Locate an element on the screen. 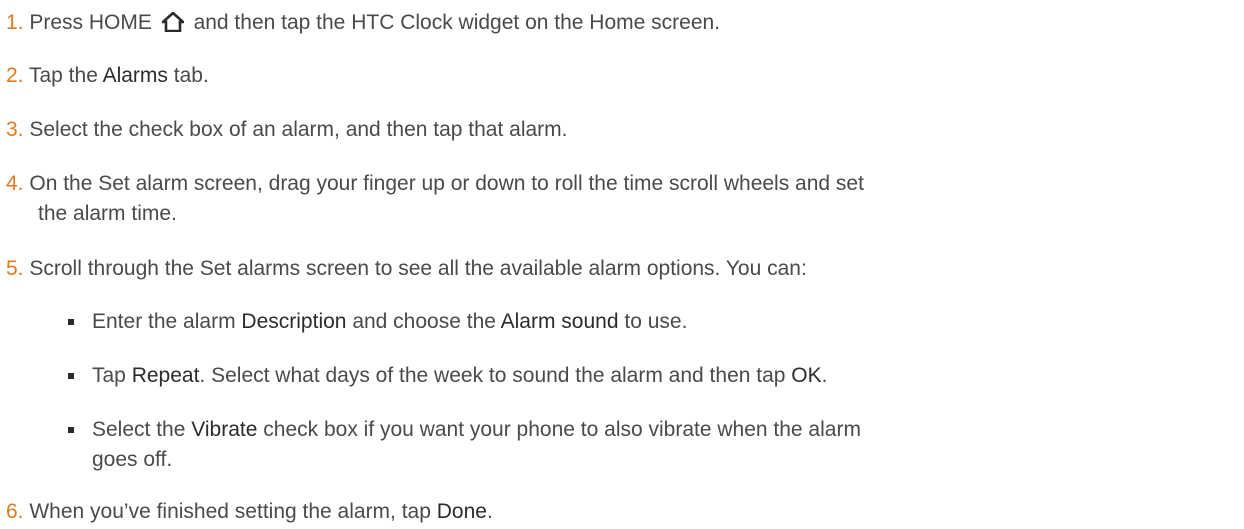  step-2: 2. Tap the Alarms tab. is located at coordinates (621, 76).